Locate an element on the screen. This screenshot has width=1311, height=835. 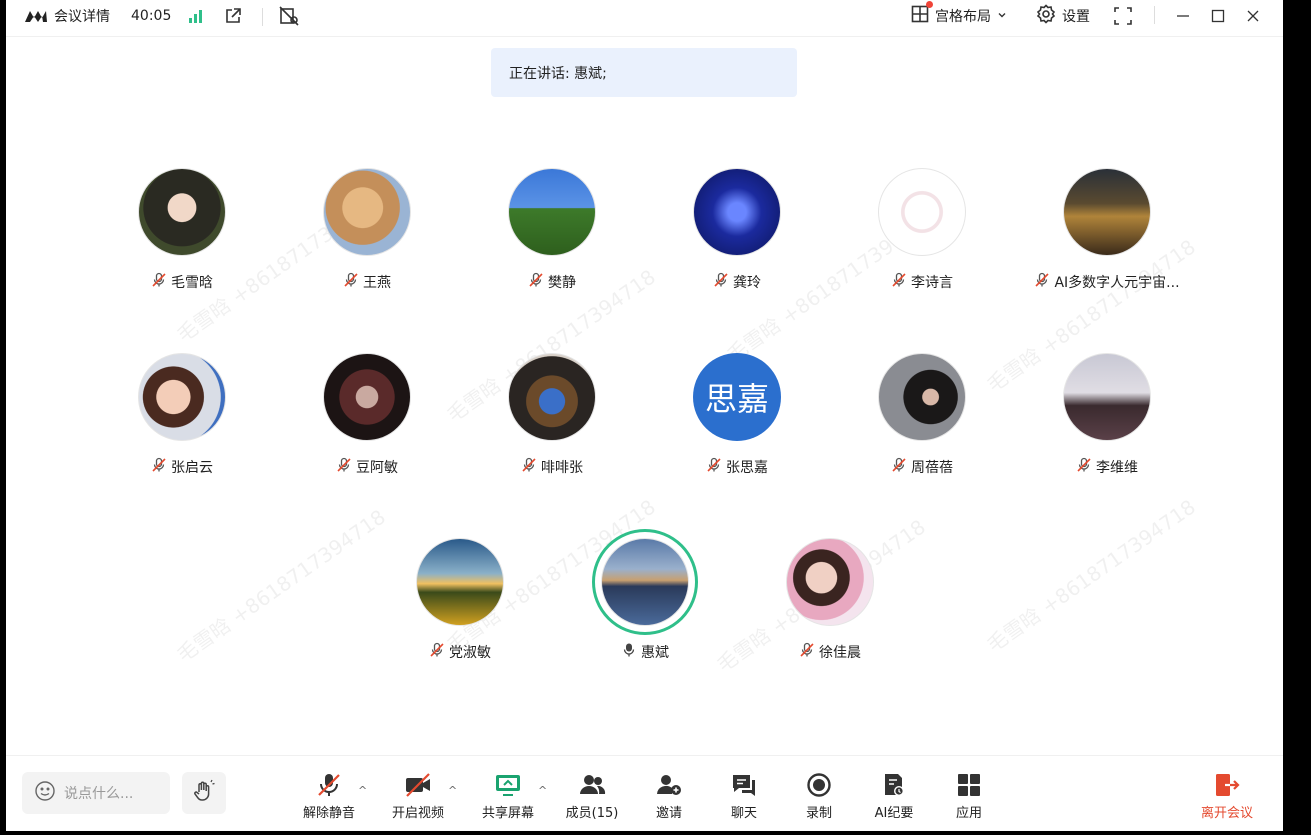
participant-tile: 樊静 is located at coordinates (552, 238).